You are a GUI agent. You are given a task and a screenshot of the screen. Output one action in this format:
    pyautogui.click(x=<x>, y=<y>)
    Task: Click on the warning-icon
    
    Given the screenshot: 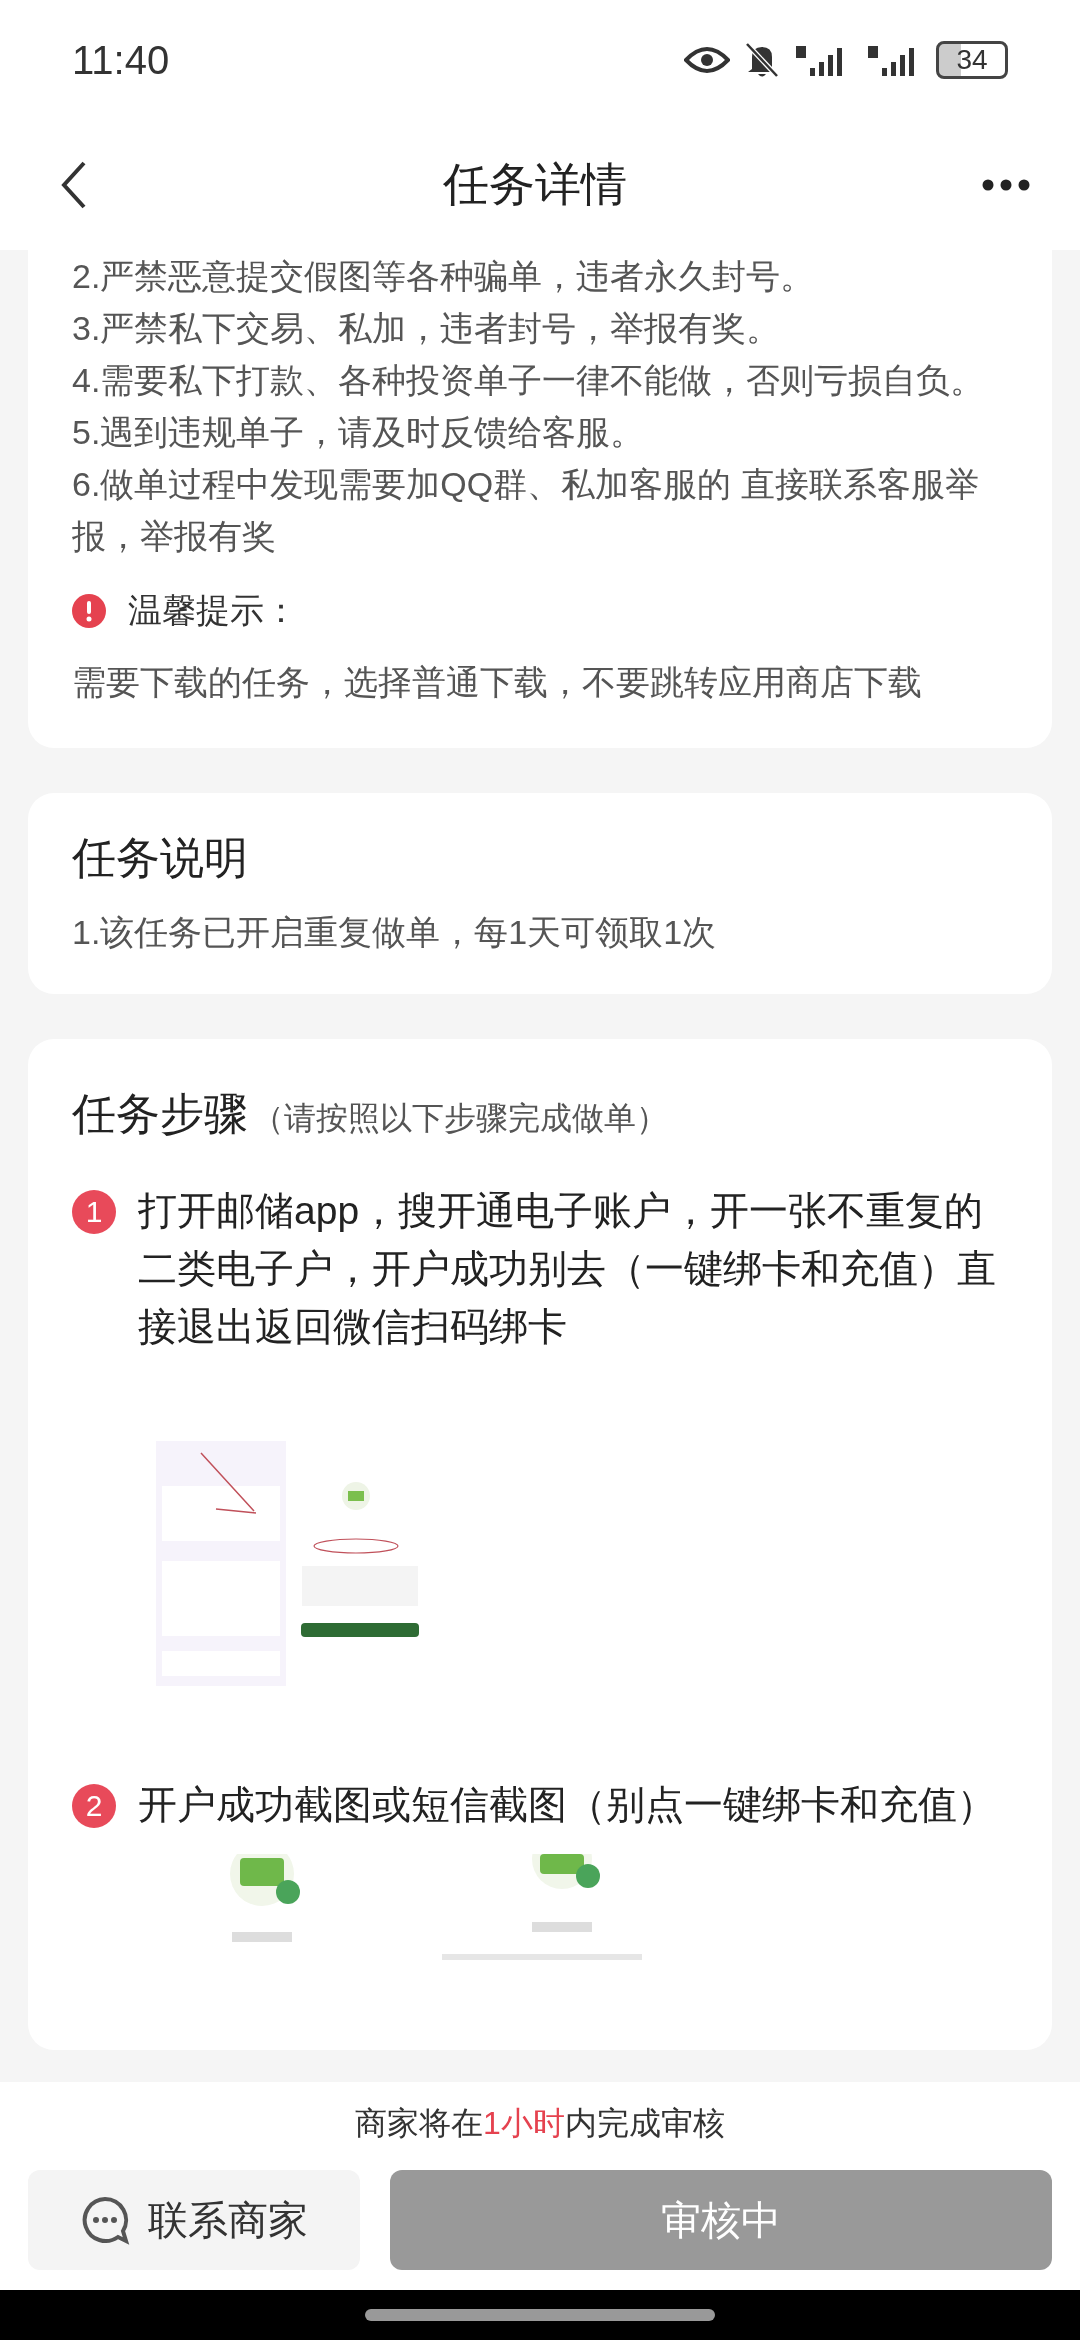 What is the action you would take?
    pyautogui.click(x=89, y=611)
    